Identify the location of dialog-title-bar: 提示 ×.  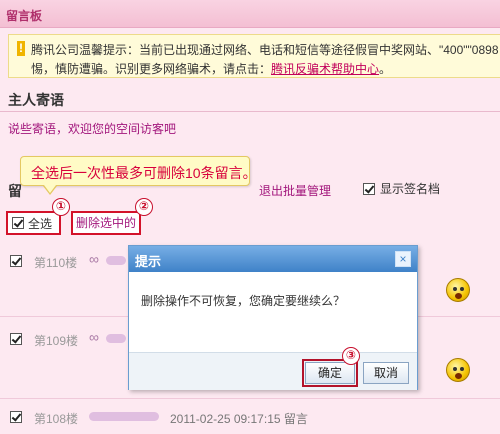
(273, 259).